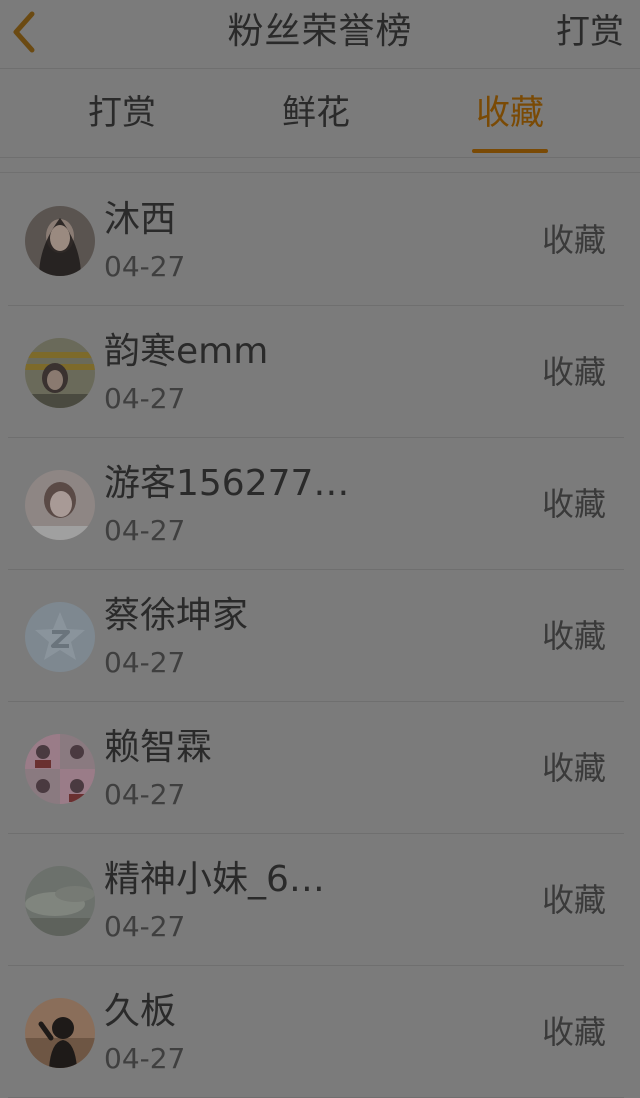 This screenshot has width=640, height=1098. Describe the element at coordinates (140, 1011) in the screenshot. I see `user-name: 久板` at that location.